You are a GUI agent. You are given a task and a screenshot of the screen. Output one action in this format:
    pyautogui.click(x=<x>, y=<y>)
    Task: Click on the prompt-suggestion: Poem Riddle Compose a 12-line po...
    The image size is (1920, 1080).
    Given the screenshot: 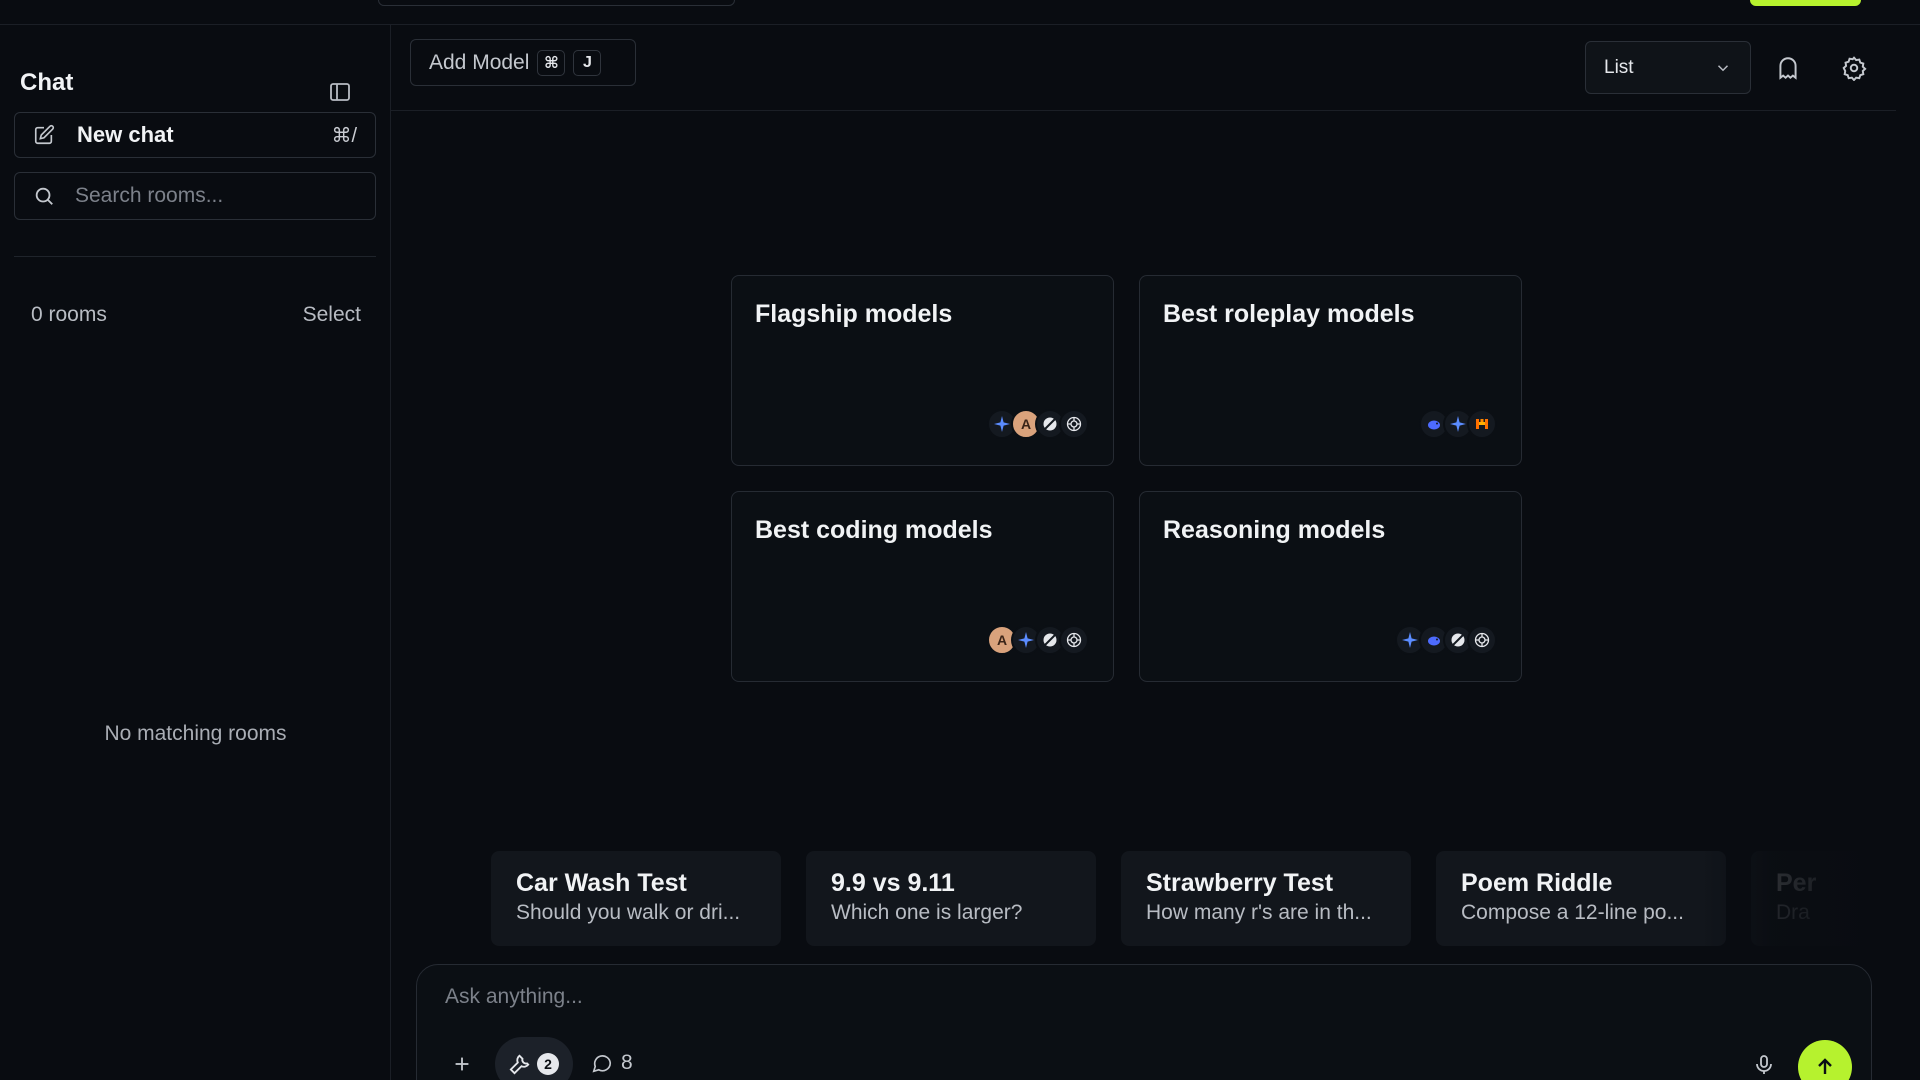 What is the action you would take?
    pyautogui.click(x=1581, y=898)
    